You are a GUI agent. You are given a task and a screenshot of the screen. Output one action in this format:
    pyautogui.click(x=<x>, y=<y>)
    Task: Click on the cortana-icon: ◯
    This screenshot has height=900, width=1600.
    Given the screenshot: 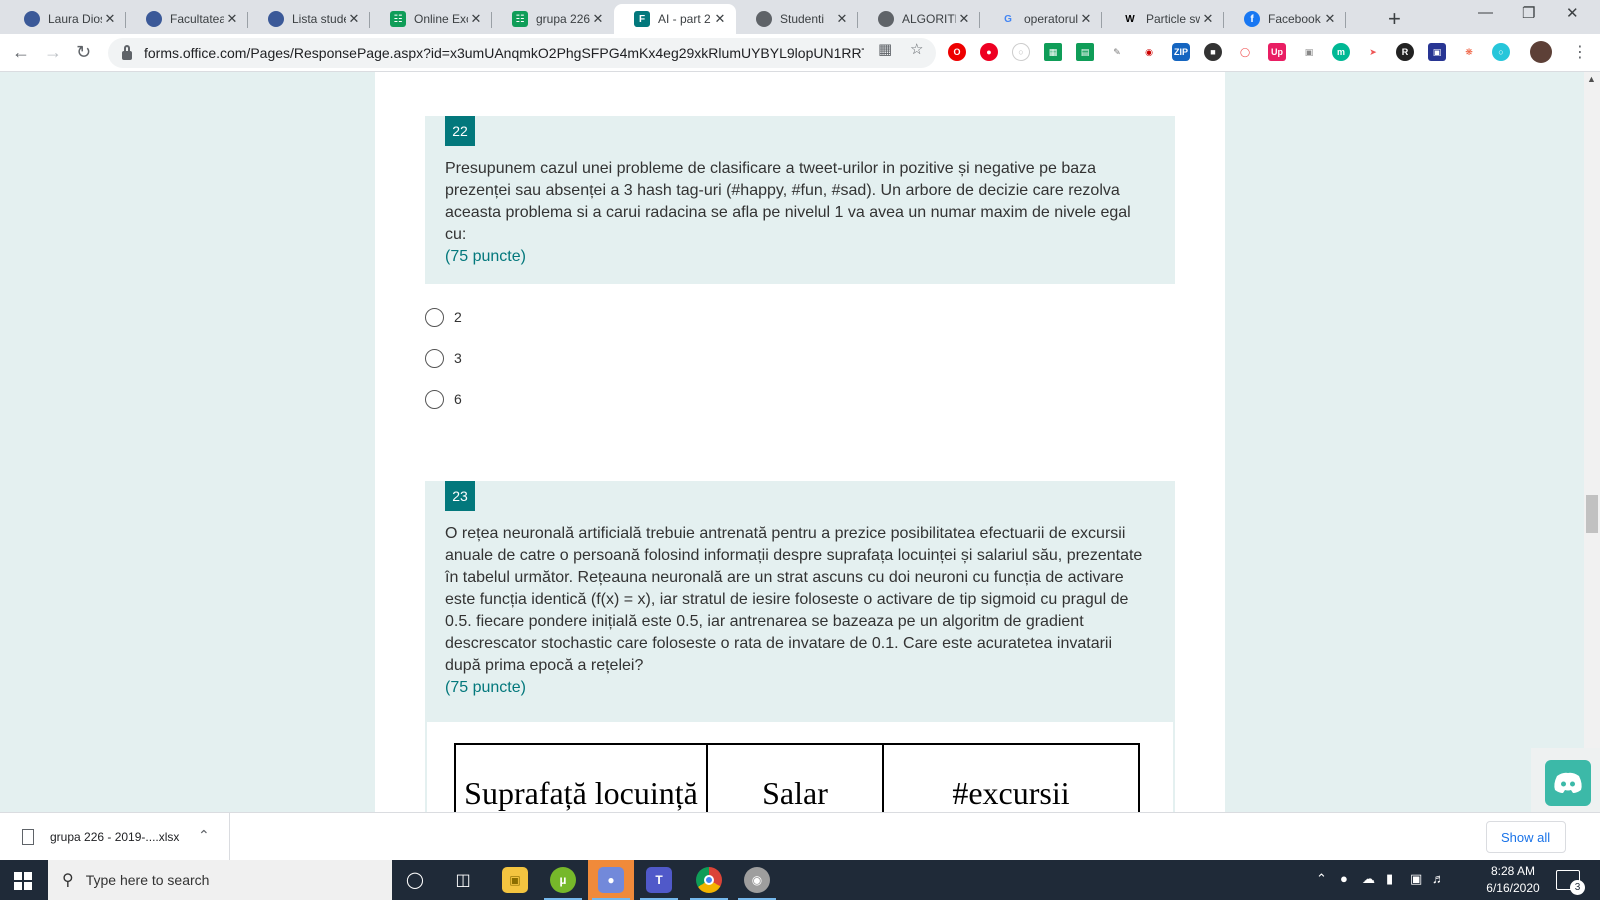 What is the action you would take?
    pyautogui.click(x=415, y=880)
    